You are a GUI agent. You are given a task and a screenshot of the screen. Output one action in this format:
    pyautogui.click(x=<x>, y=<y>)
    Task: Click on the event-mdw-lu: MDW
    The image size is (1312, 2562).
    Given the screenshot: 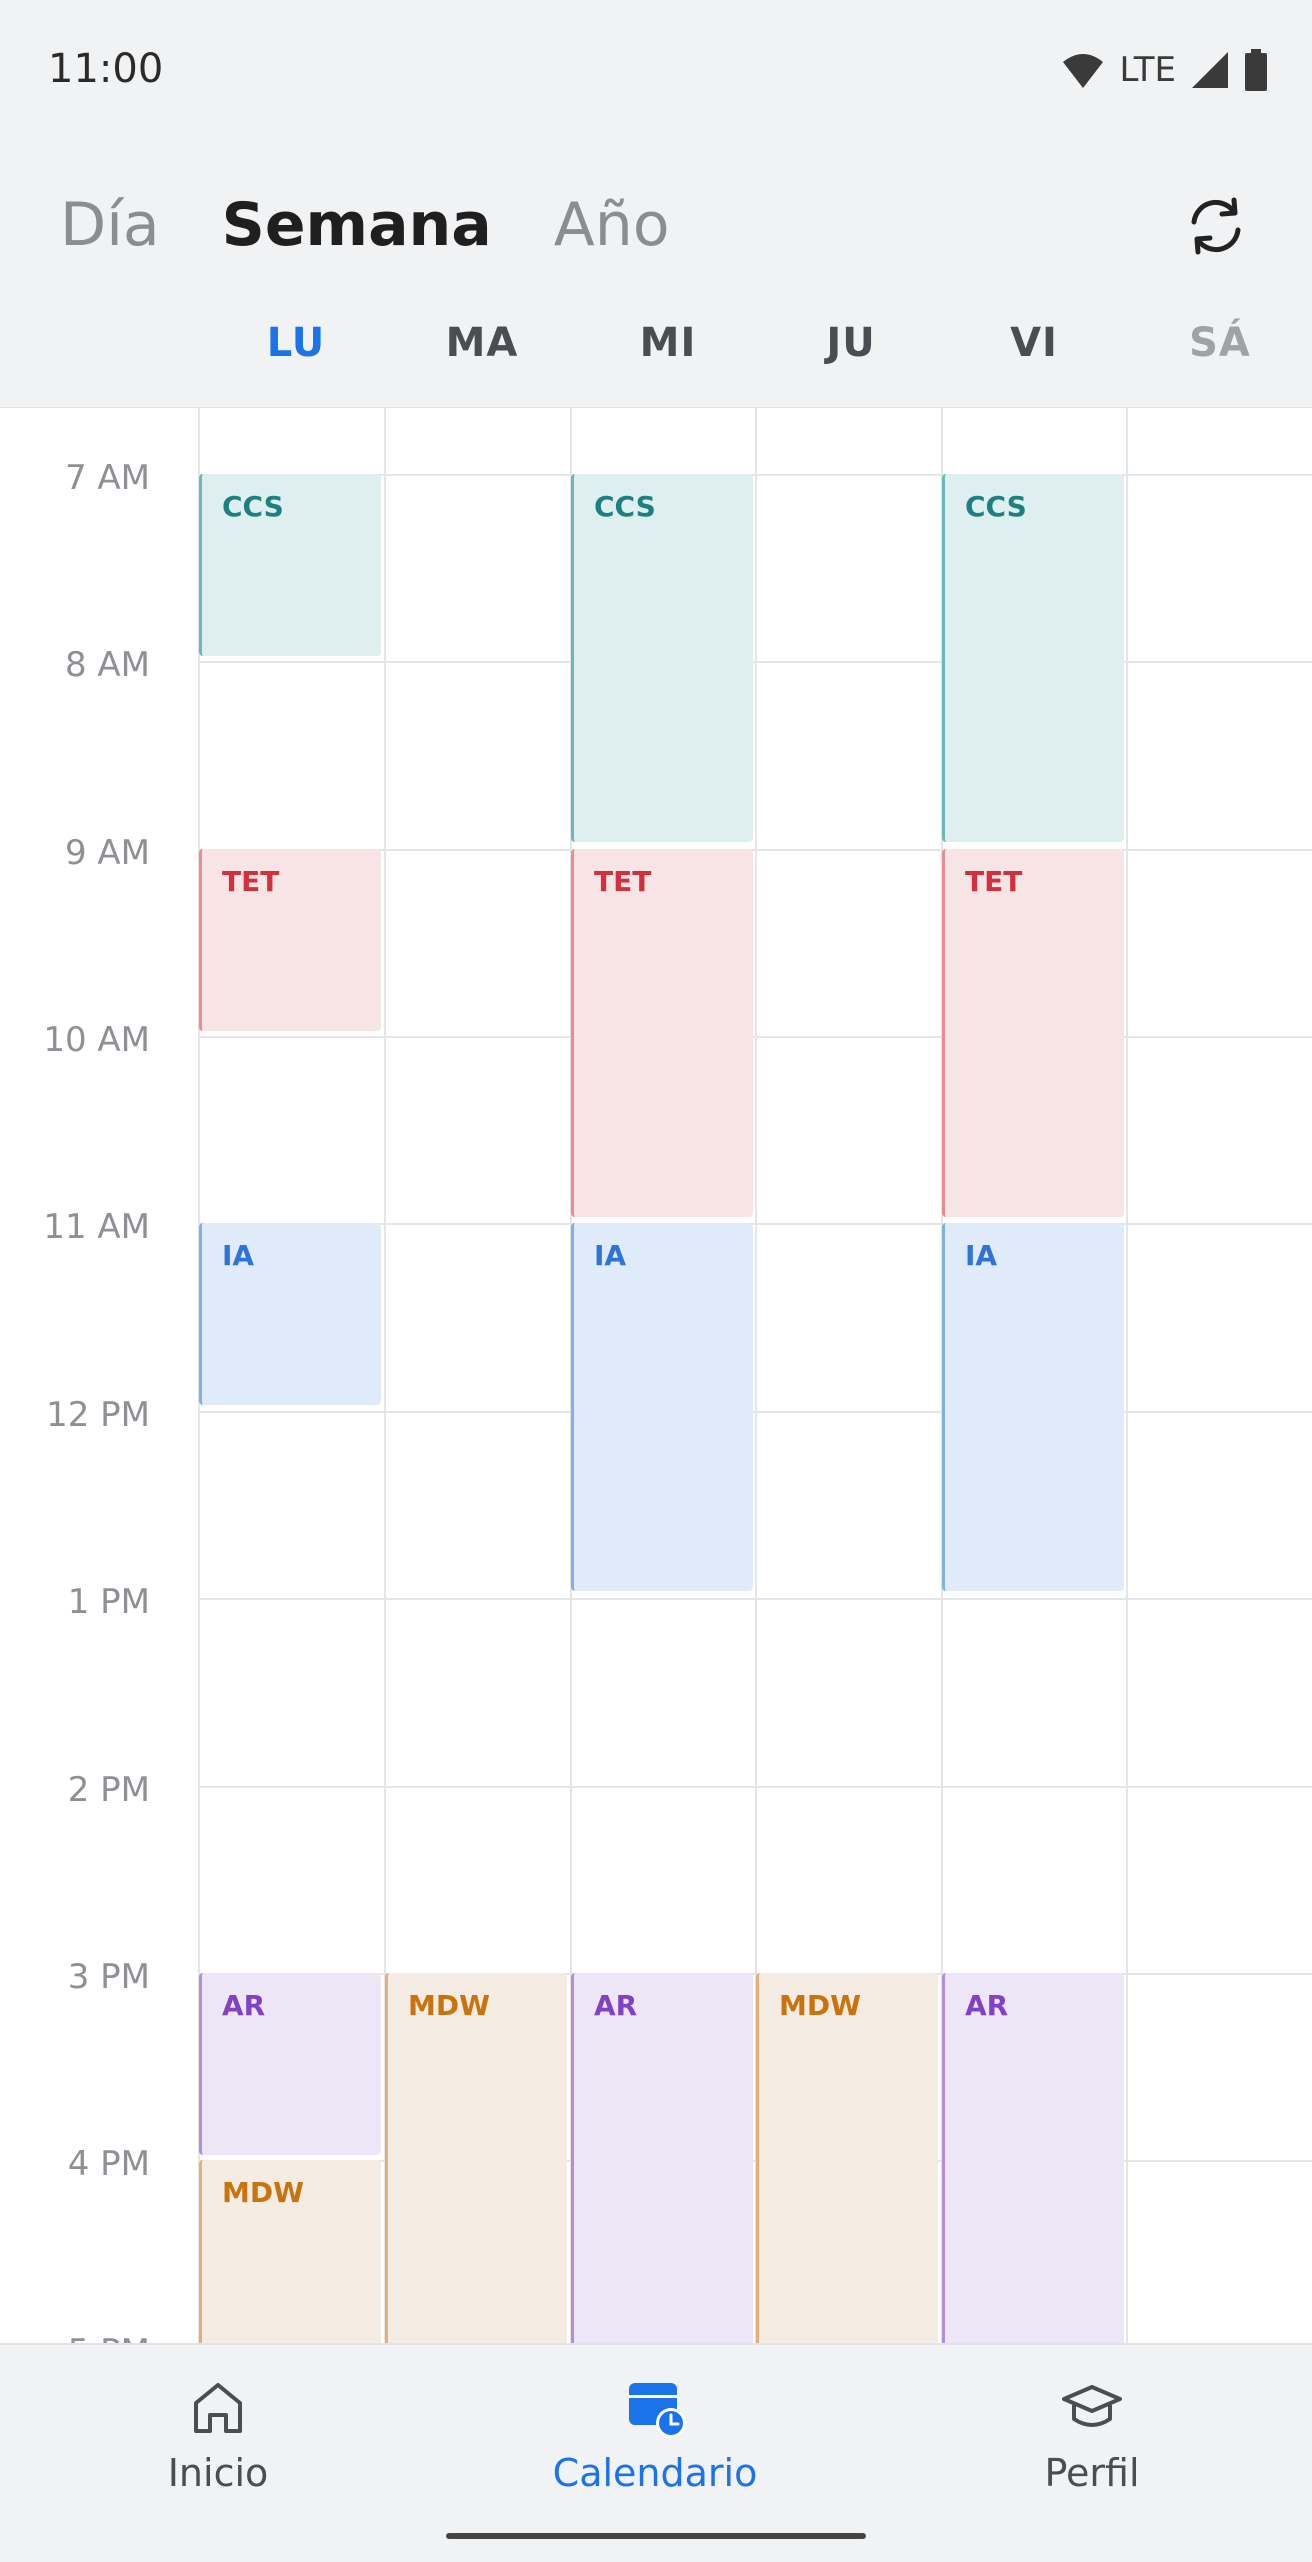 What is the action you would take?
    pyautogui.click(x=290, y=2251)
    